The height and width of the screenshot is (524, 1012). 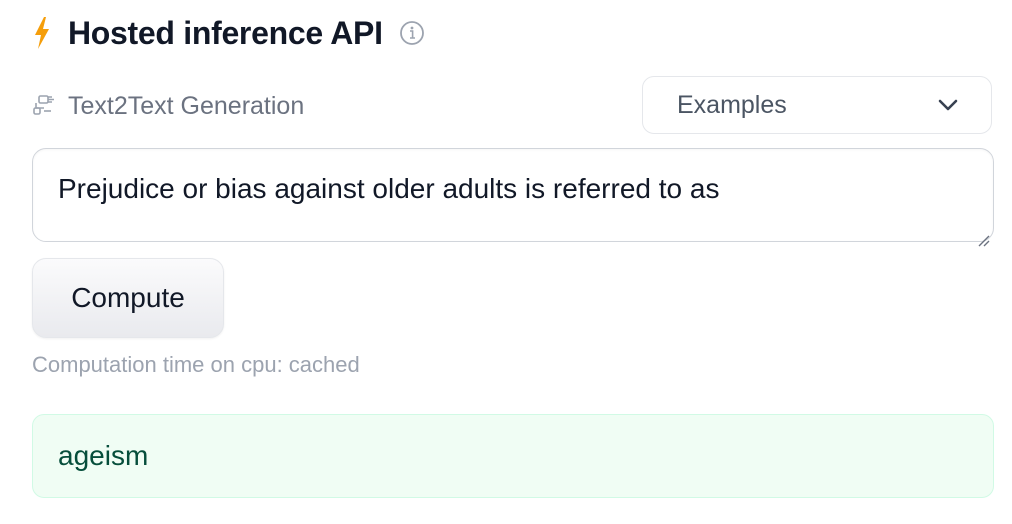 I want to click on examples-label: Examples, so click(x=732, y=104).